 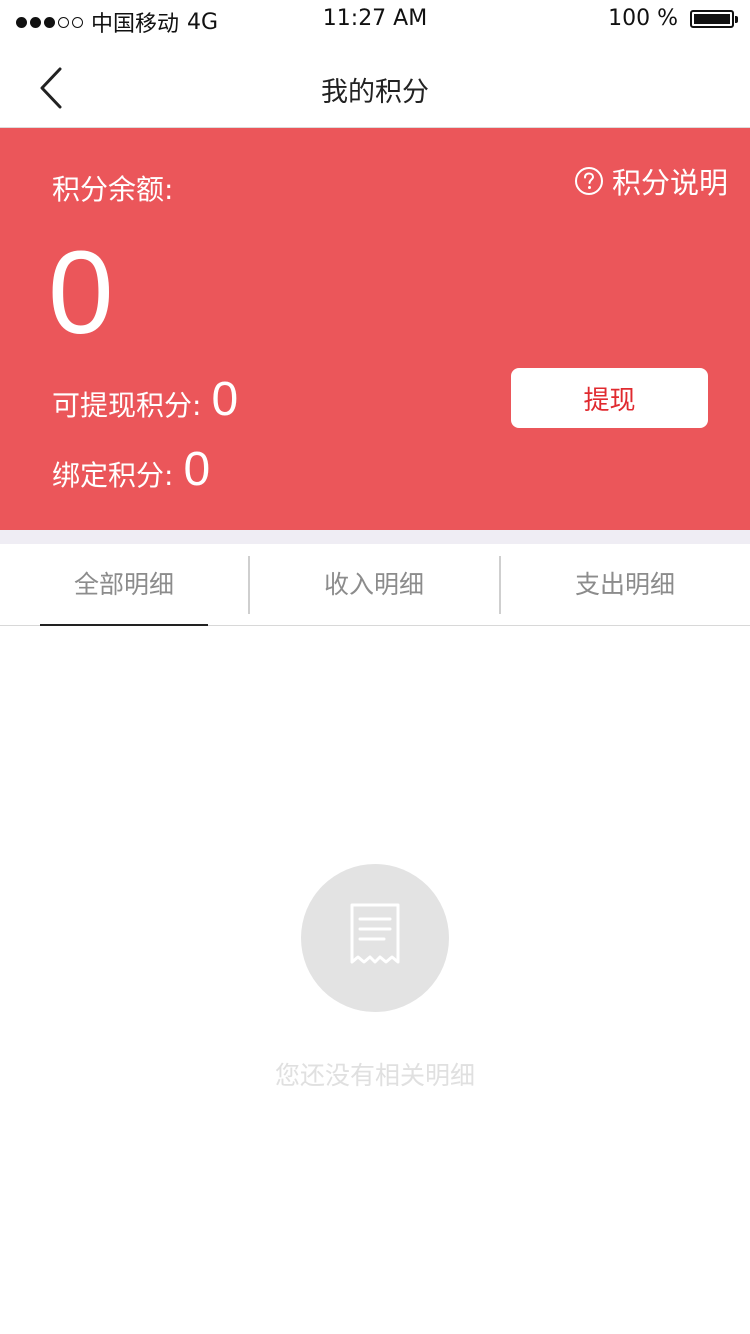 What do you see at coordinates (375, 933) in the screenshot?
I see `receipt-icon` at bounding box center [375, 933].